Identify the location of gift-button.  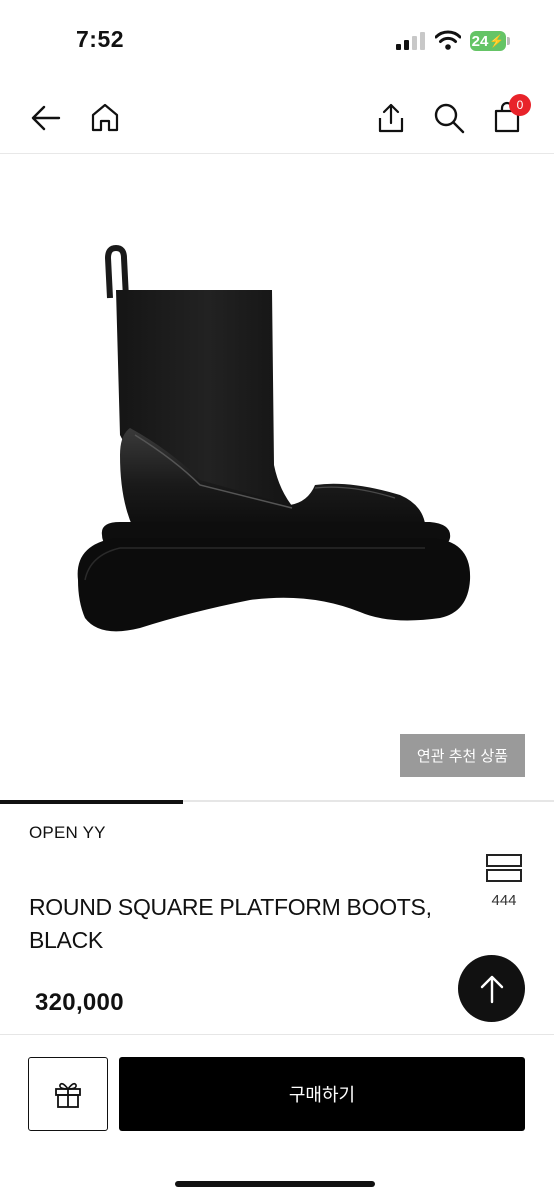
(68, 1094).